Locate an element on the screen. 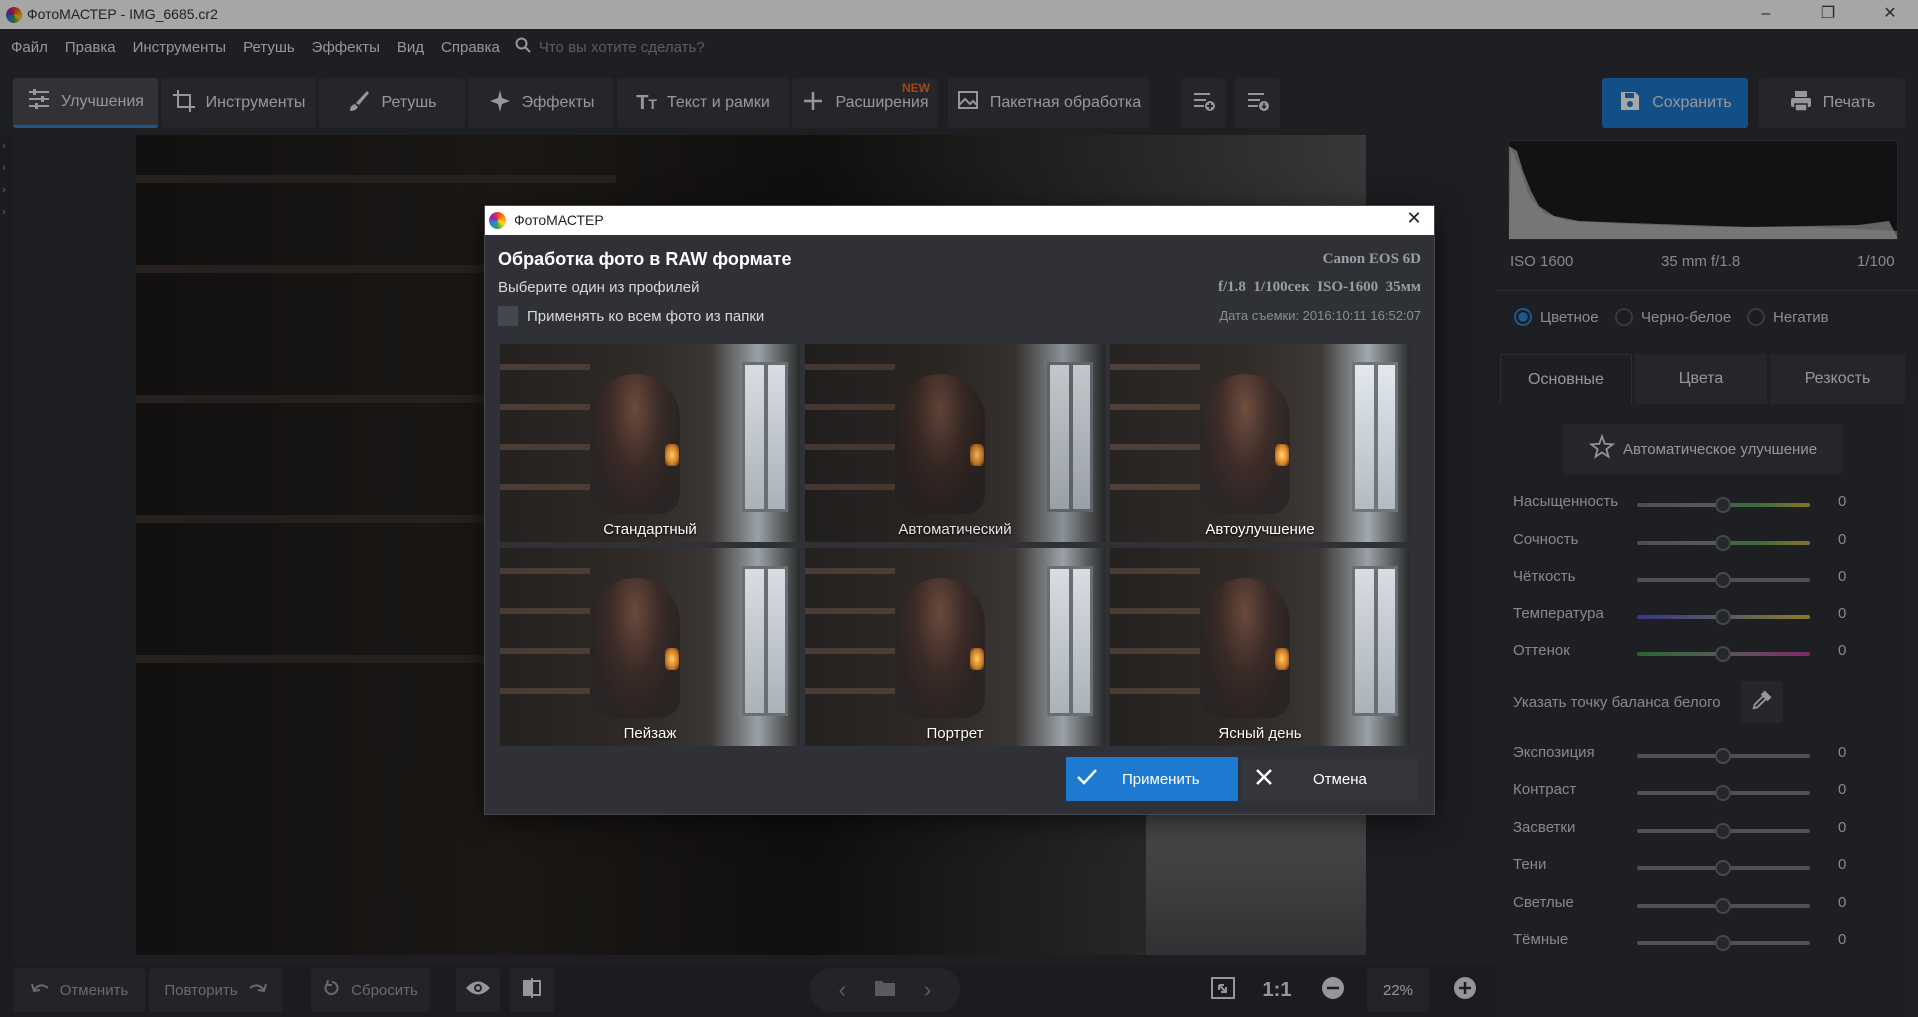 This screenshot has height=1017, width=1918. dialog-logo-icon is located at coordinates (497, 220).